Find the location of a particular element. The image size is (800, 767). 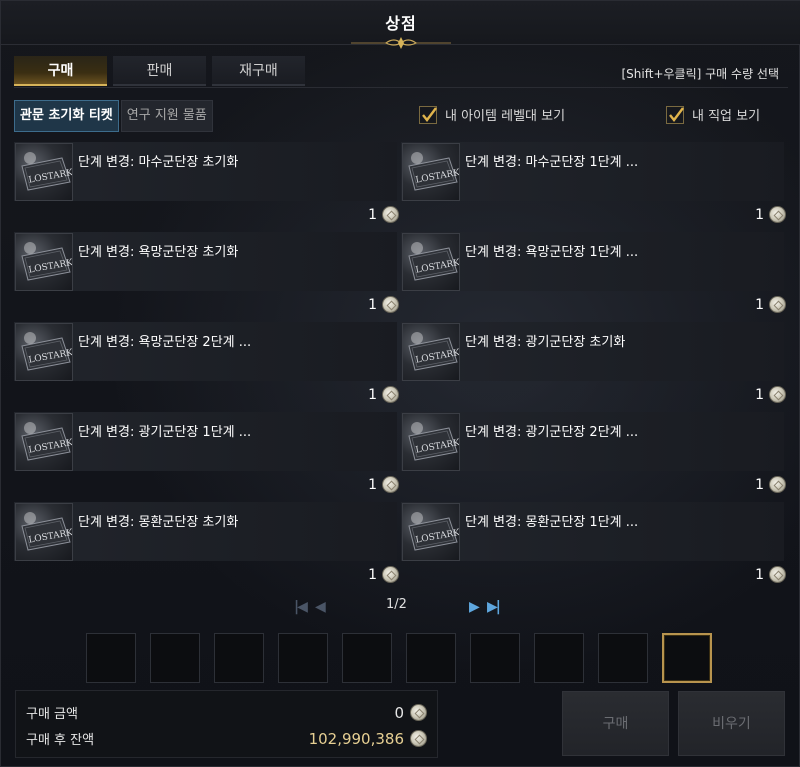

buy-button: 구매 is located at coordinates (615, 723).